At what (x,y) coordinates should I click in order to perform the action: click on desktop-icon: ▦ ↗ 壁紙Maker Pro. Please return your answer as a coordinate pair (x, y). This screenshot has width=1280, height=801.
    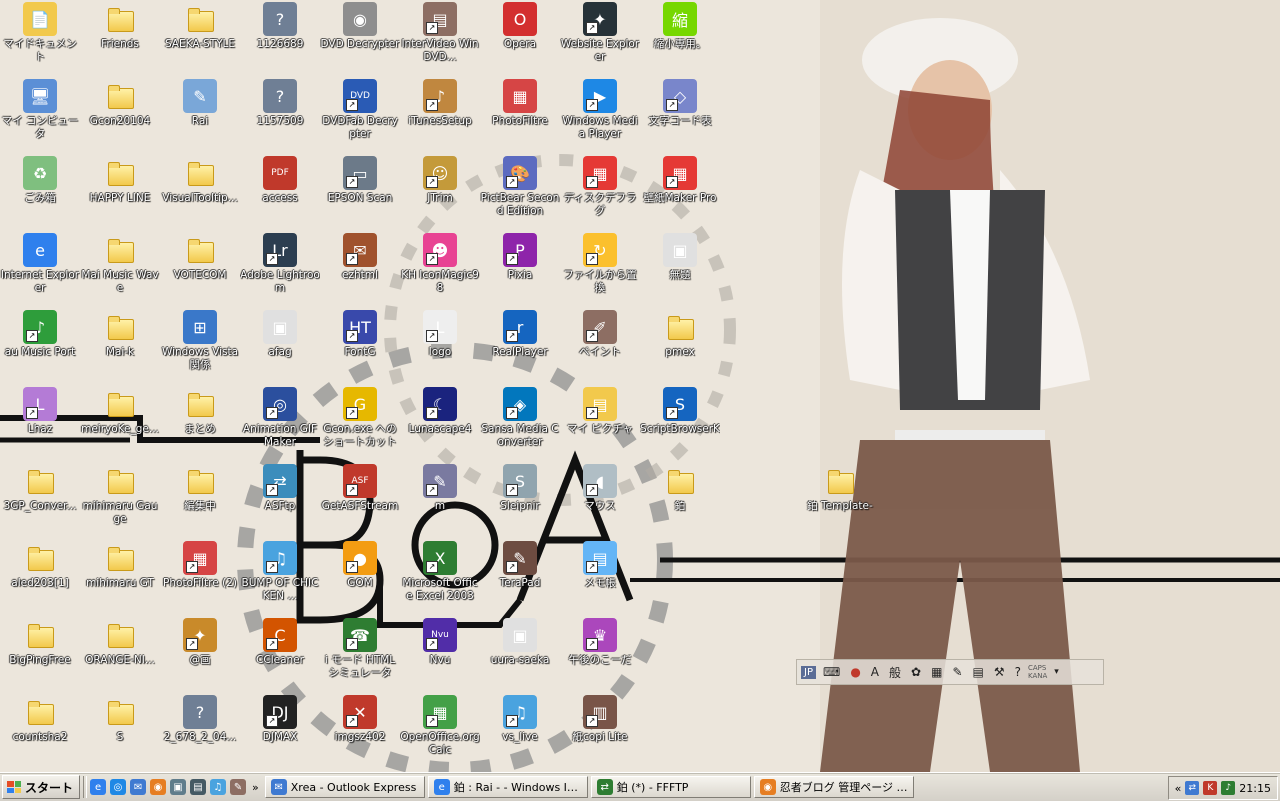
    Looking at the image, I should click on (680, 192).